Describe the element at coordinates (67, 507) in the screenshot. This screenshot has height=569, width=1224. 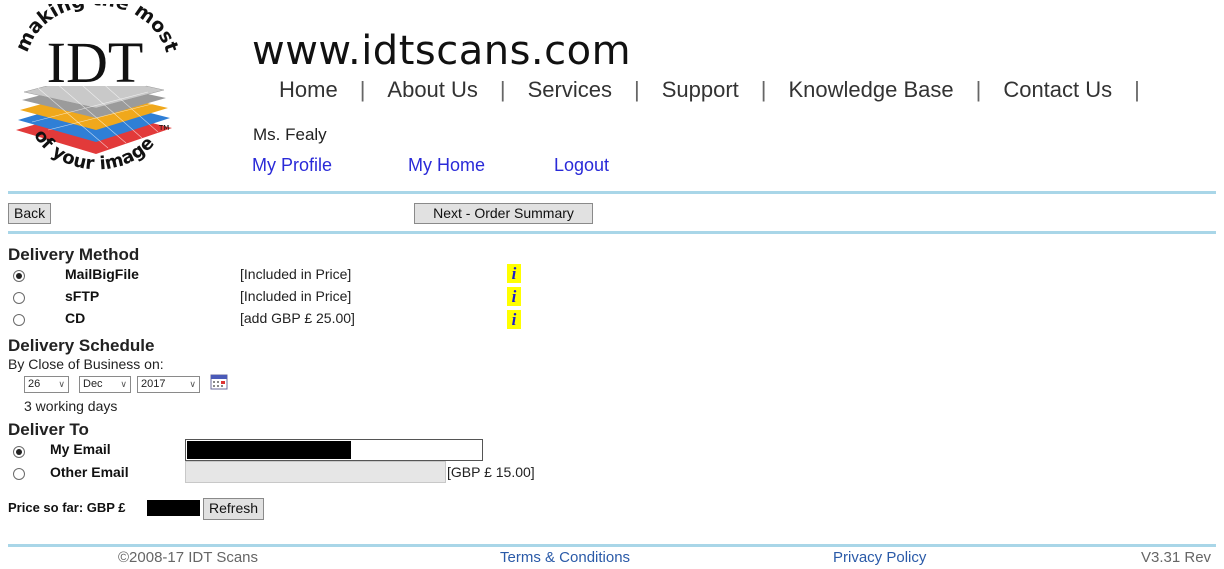
I see `price-label: Price so far: GBP £` at that location.